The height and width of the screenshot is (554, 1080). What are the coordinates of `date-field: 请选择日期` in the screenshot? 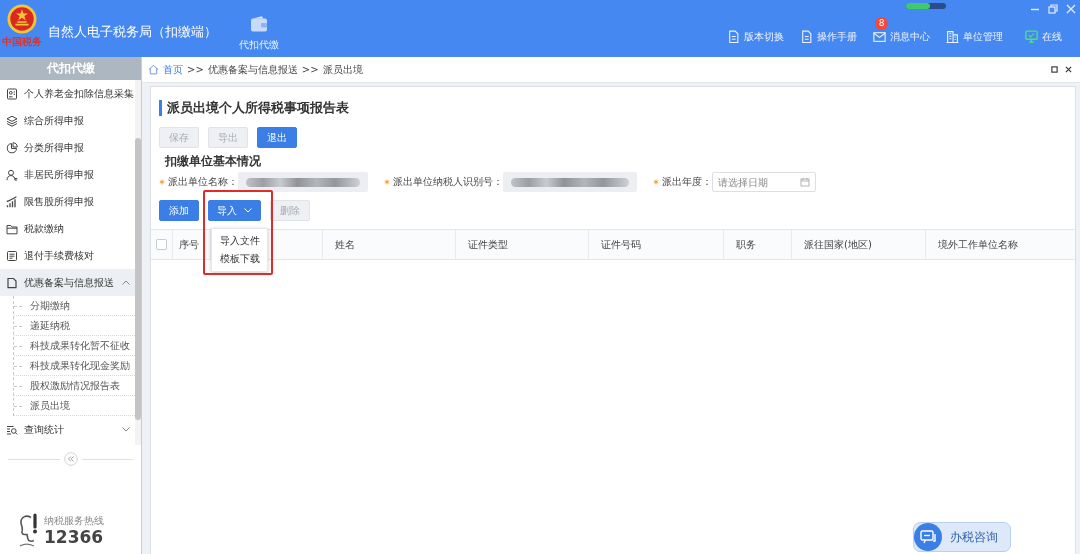 It's located at (764, 182).